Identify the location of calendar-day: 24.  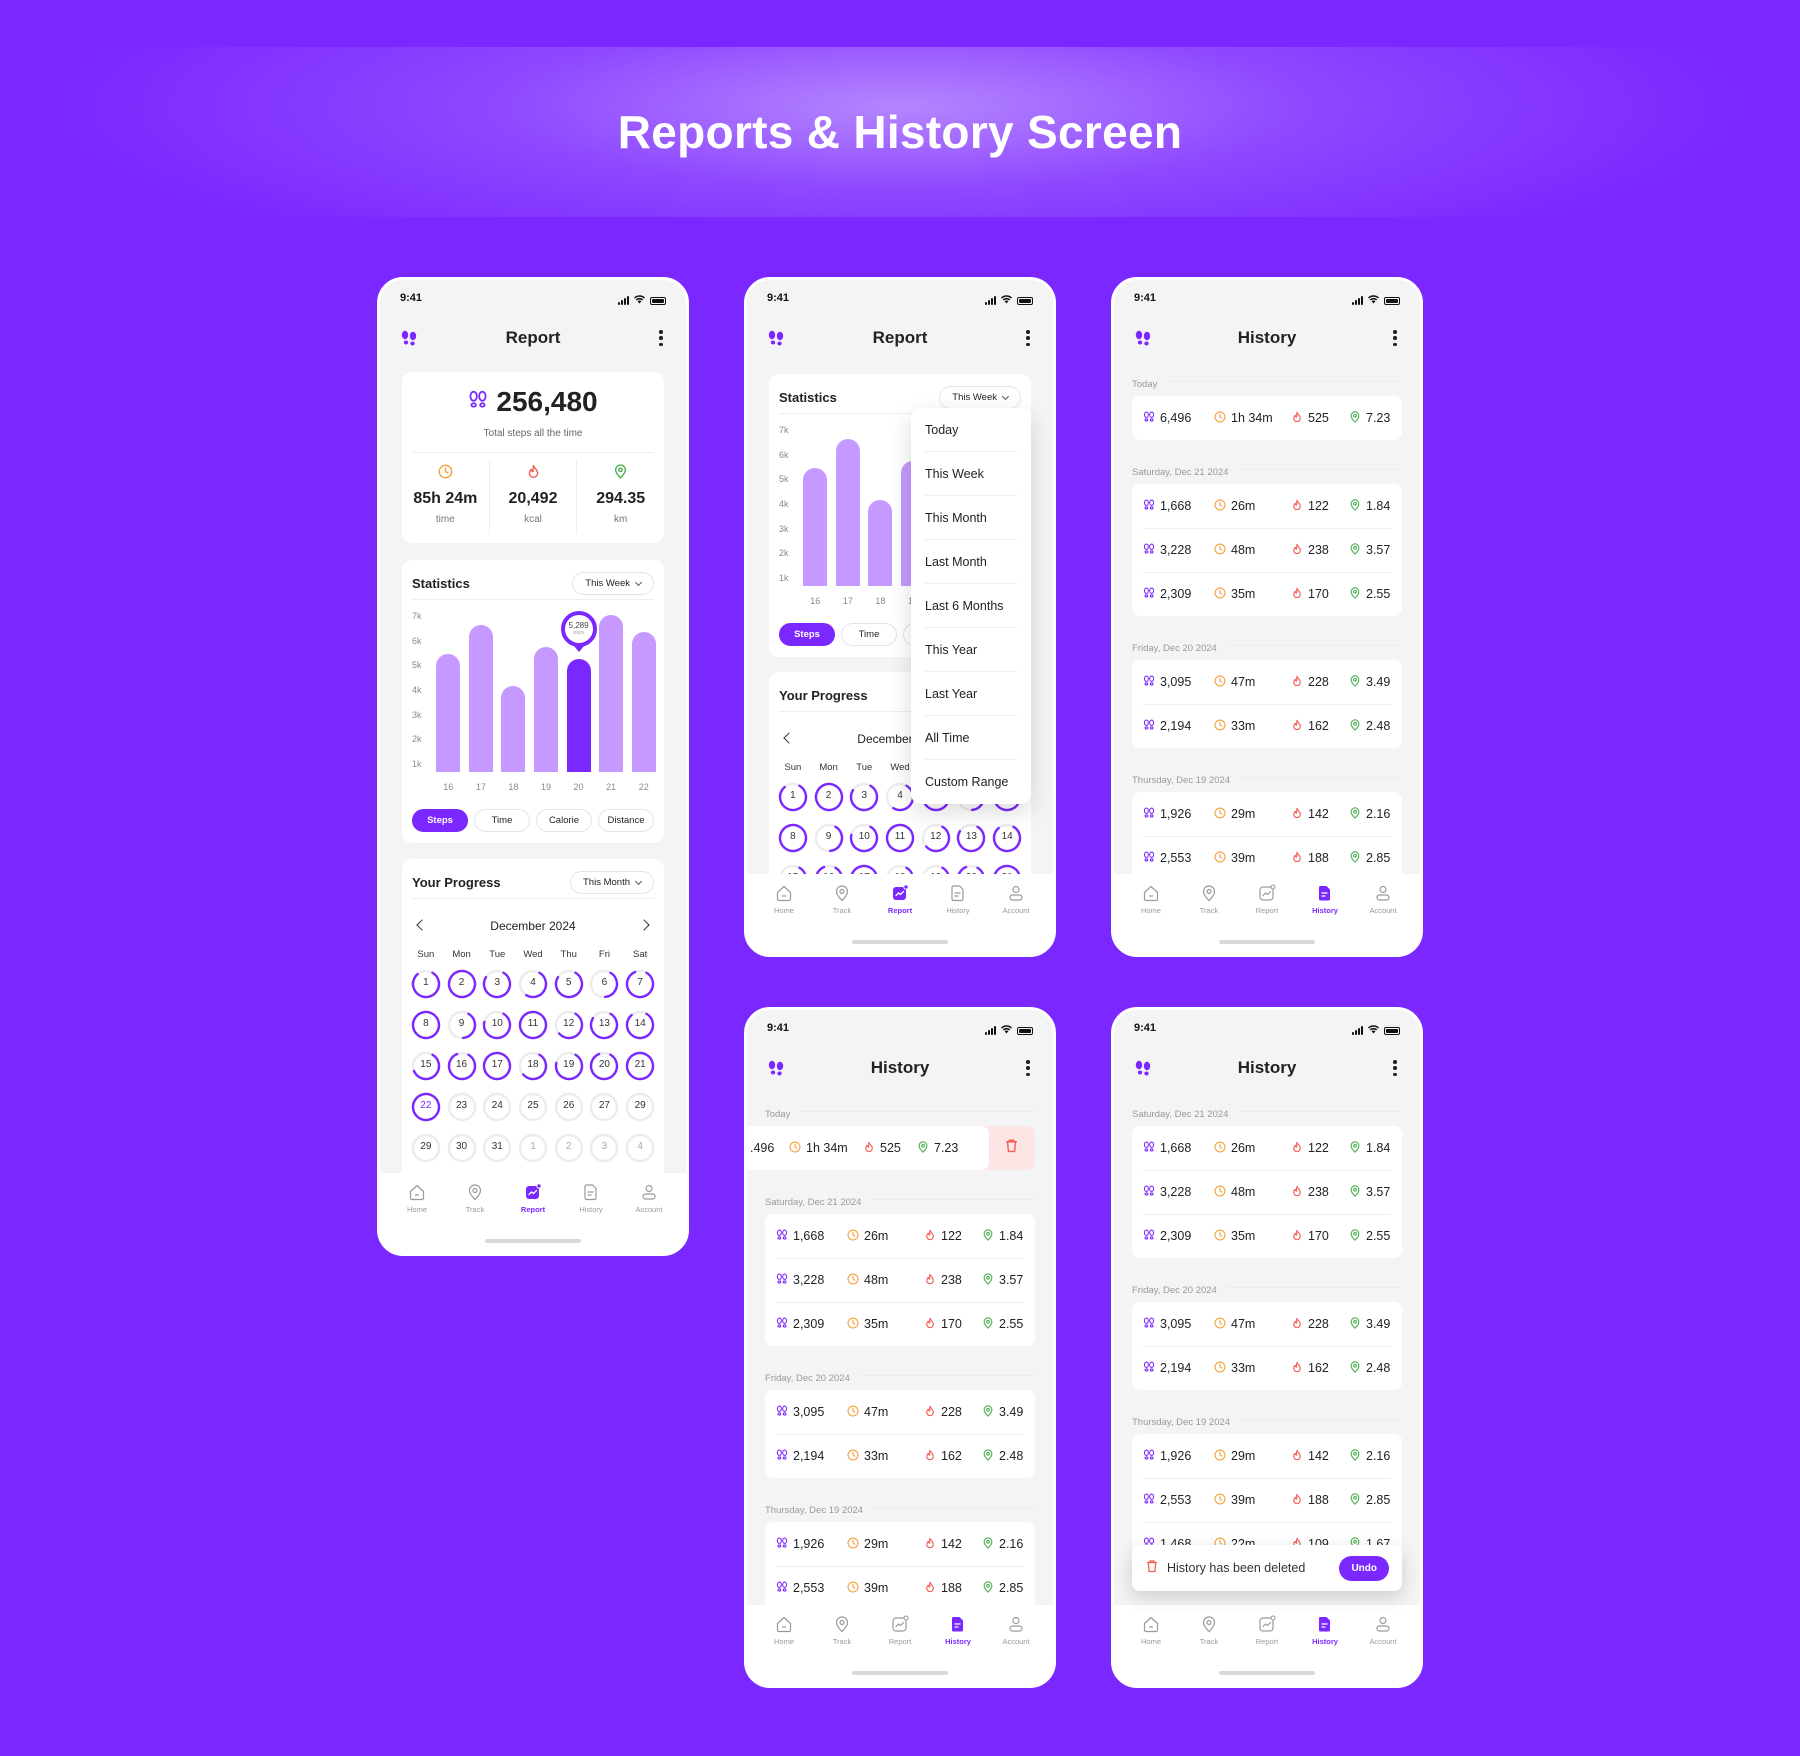
(497, 1107).